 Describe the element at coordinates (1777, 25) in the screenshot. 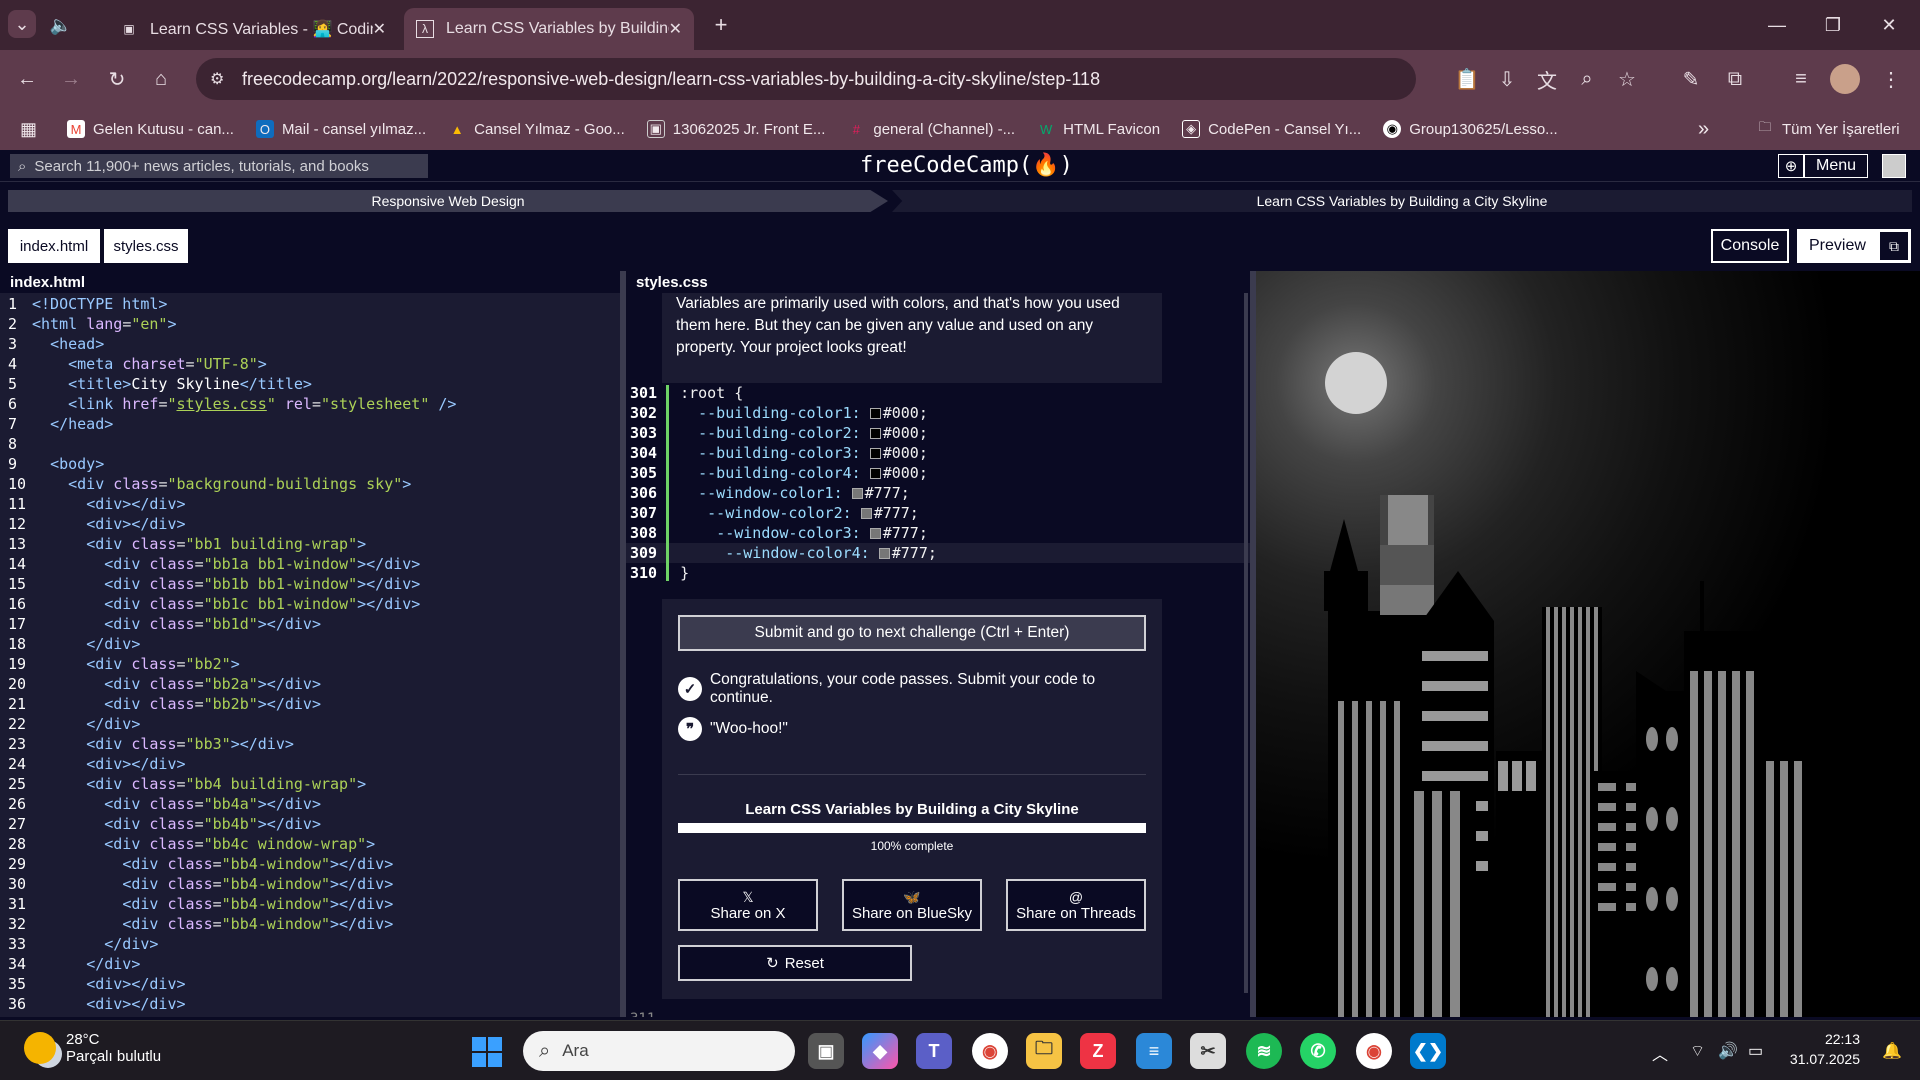

I see `minimize-icon: —` at that location.